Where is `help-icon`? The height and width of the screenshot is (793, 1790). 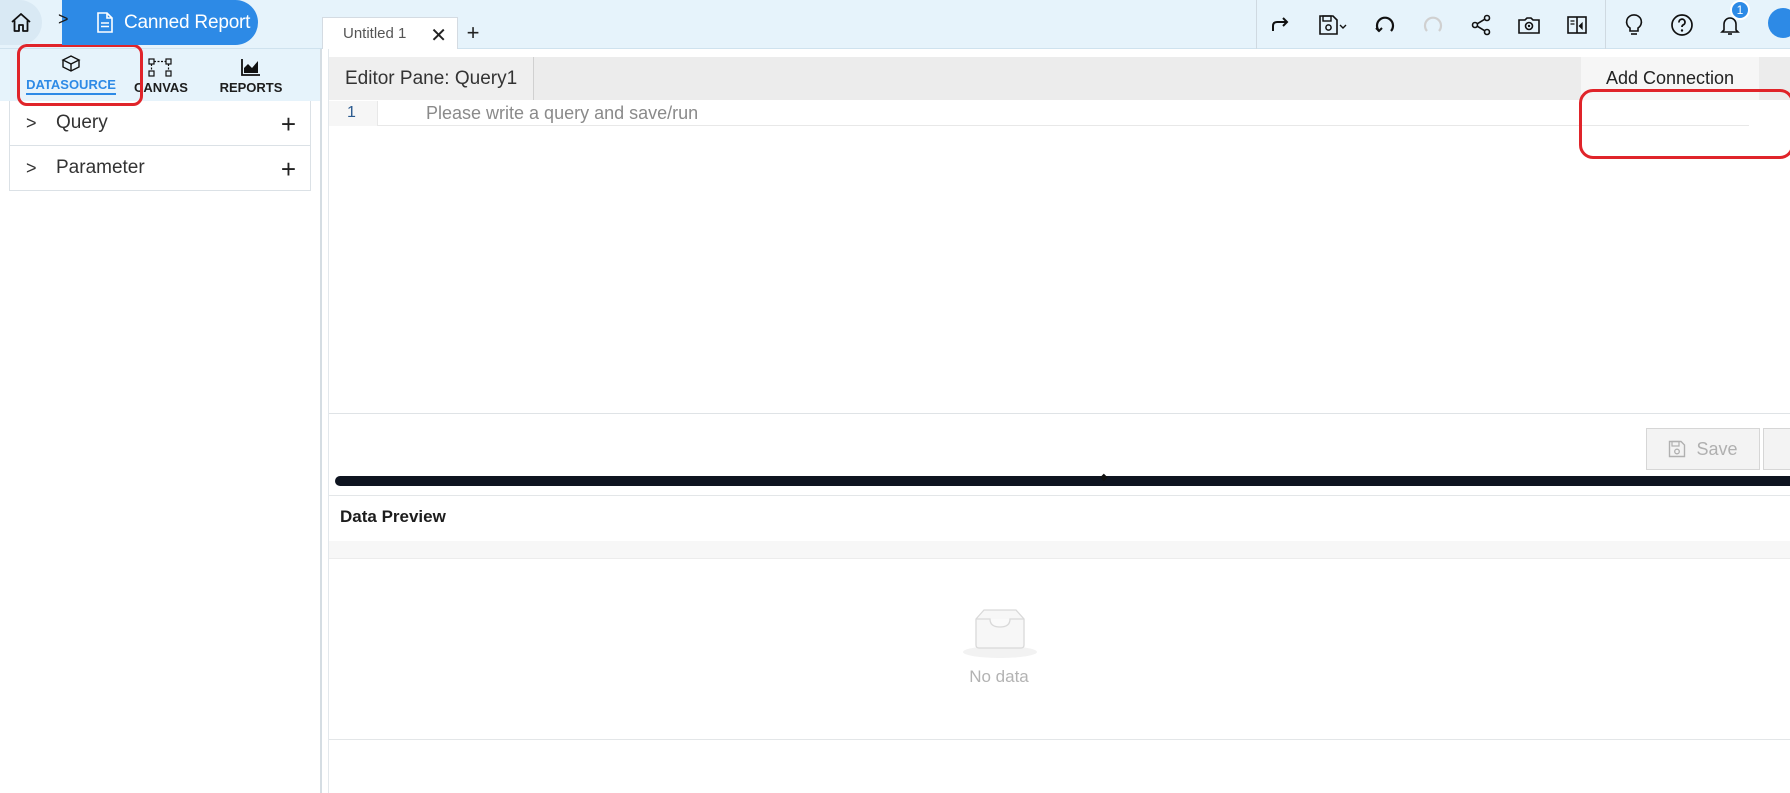
help-icon is located at coordinates (1682, 24).